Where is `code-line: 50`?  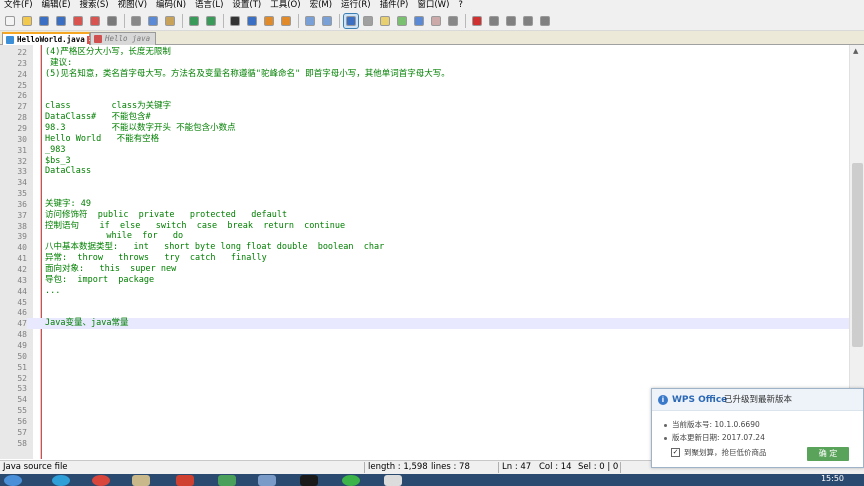
code-line: 50 is located at coordinates (424, 356).